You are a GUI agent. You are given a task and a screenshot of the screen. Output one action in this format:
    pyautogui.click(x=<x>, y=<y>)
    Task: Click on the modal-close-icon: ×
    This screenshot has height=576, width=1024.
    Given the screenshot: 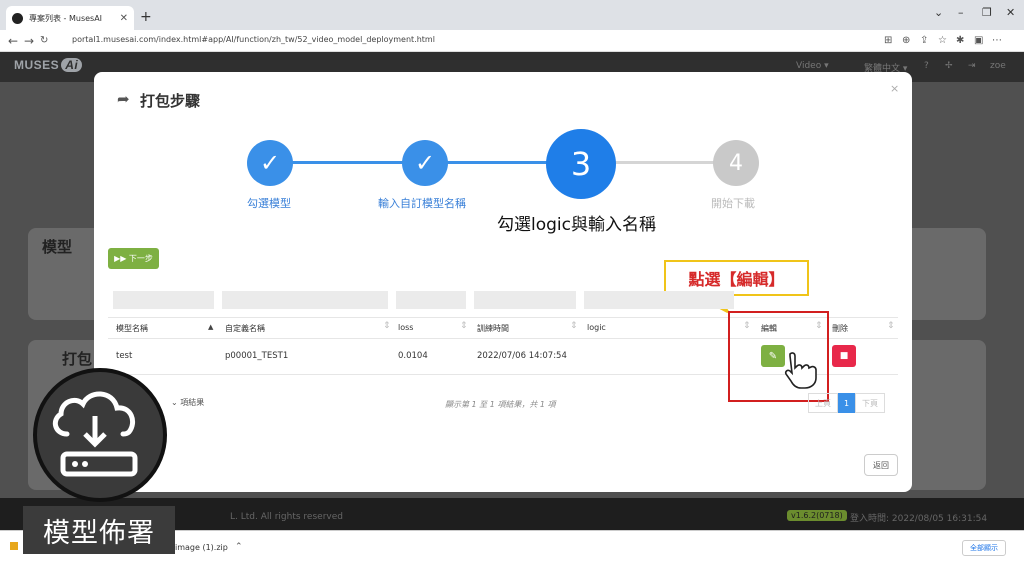 What is the action you would take?
    pyautogui.click(x=894, y=88)
    